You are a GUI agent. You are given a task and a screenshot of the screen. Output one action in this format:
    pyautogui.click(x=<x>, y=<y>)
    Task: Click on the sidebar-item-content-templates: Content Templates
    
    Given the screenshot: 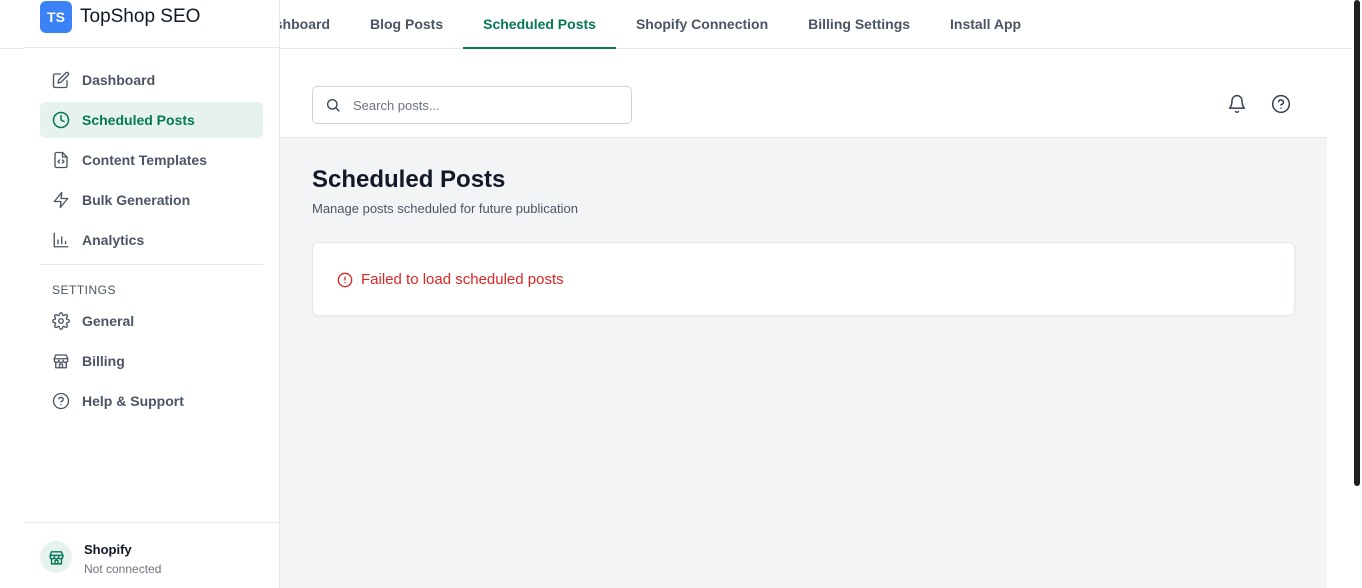 What is the action you would take?
    pyautogui.click(x=151, y=160)
    